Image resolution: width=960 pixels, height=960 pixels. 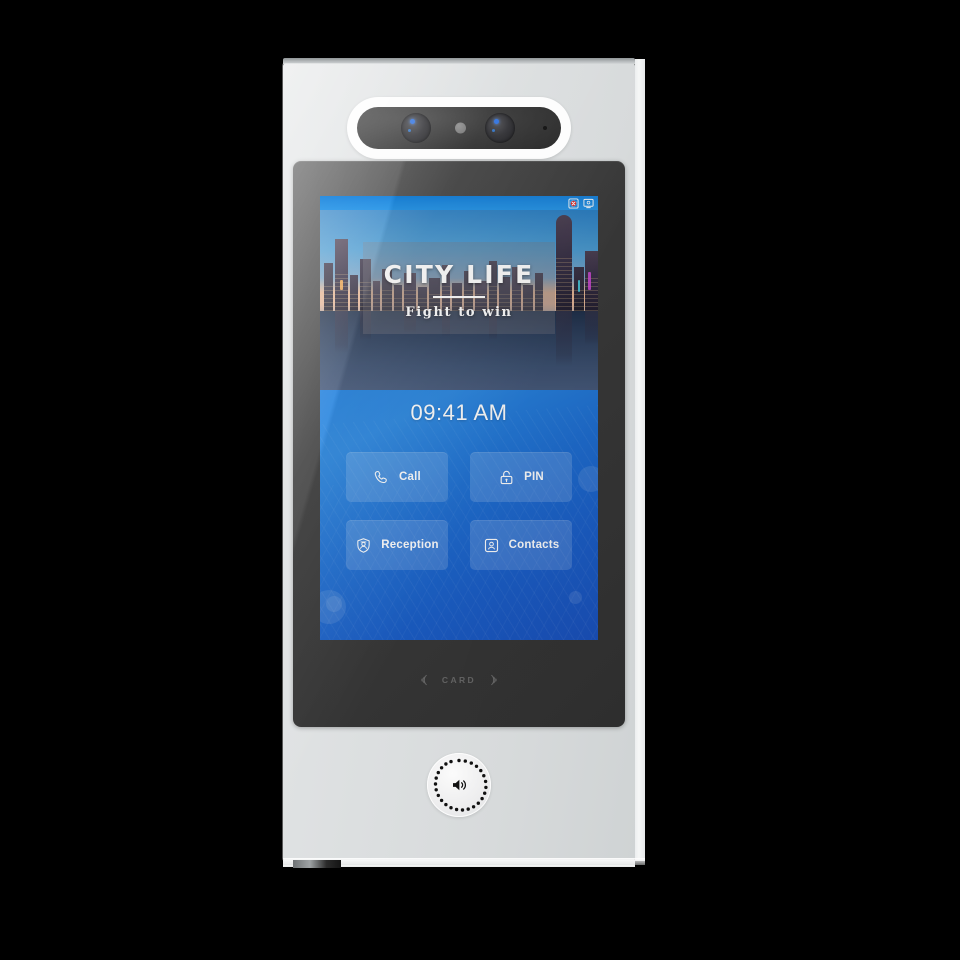 I want to click on card-reader-label: CARD, so click(x=459, y=680).